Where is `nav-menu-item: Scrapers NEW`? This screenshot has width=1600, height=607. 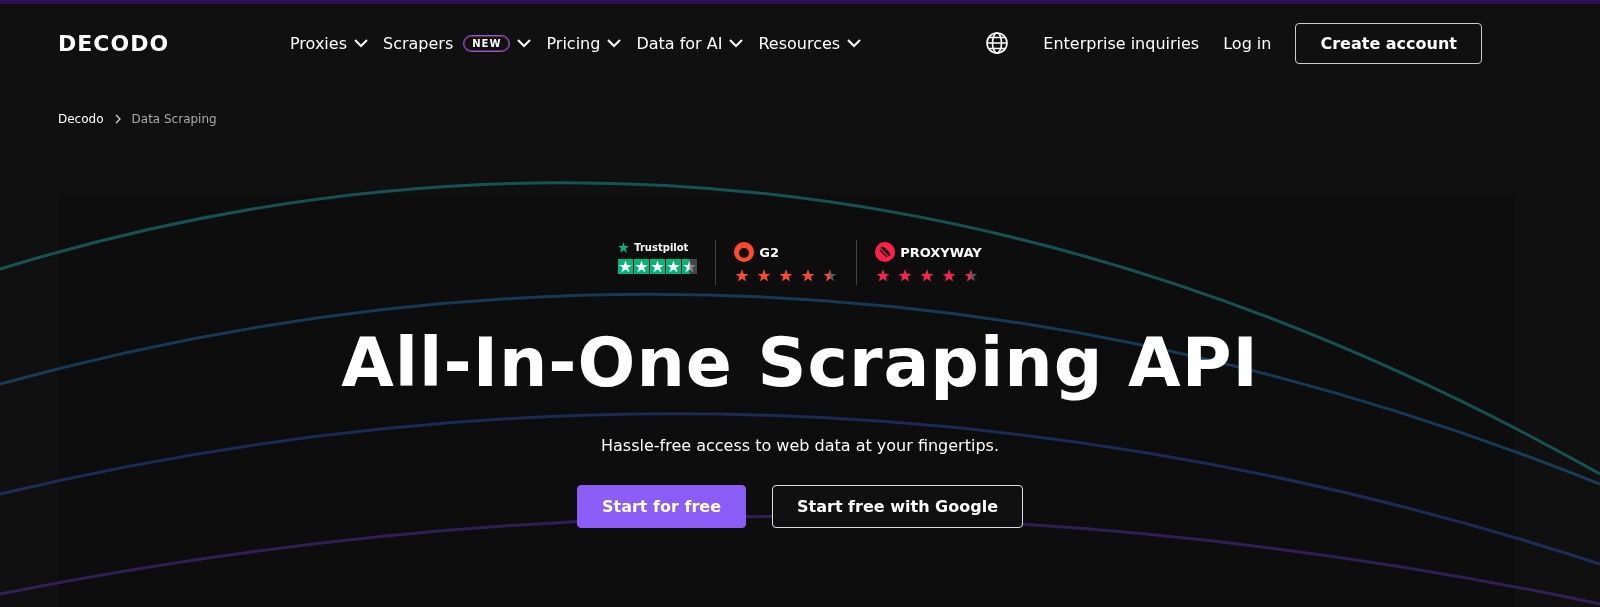 nav-menu-item: Scrapers NEW is located at coordinates (458, 43).